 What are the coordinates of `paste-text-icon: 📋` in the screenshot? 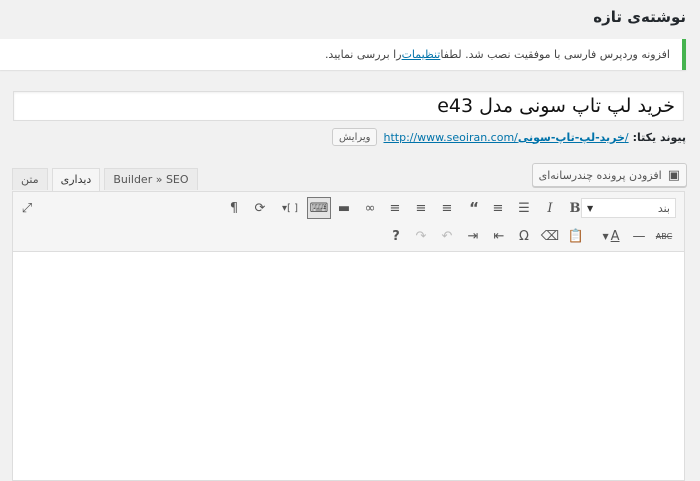 It's located at (576, 236).